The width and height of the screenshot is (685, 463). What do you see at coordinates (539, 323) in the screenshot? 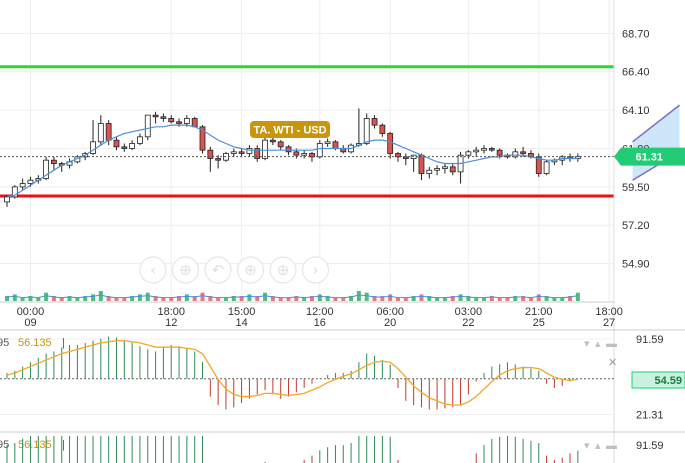
I see `date-tick-6: 25` at bounding box center [539, 323].